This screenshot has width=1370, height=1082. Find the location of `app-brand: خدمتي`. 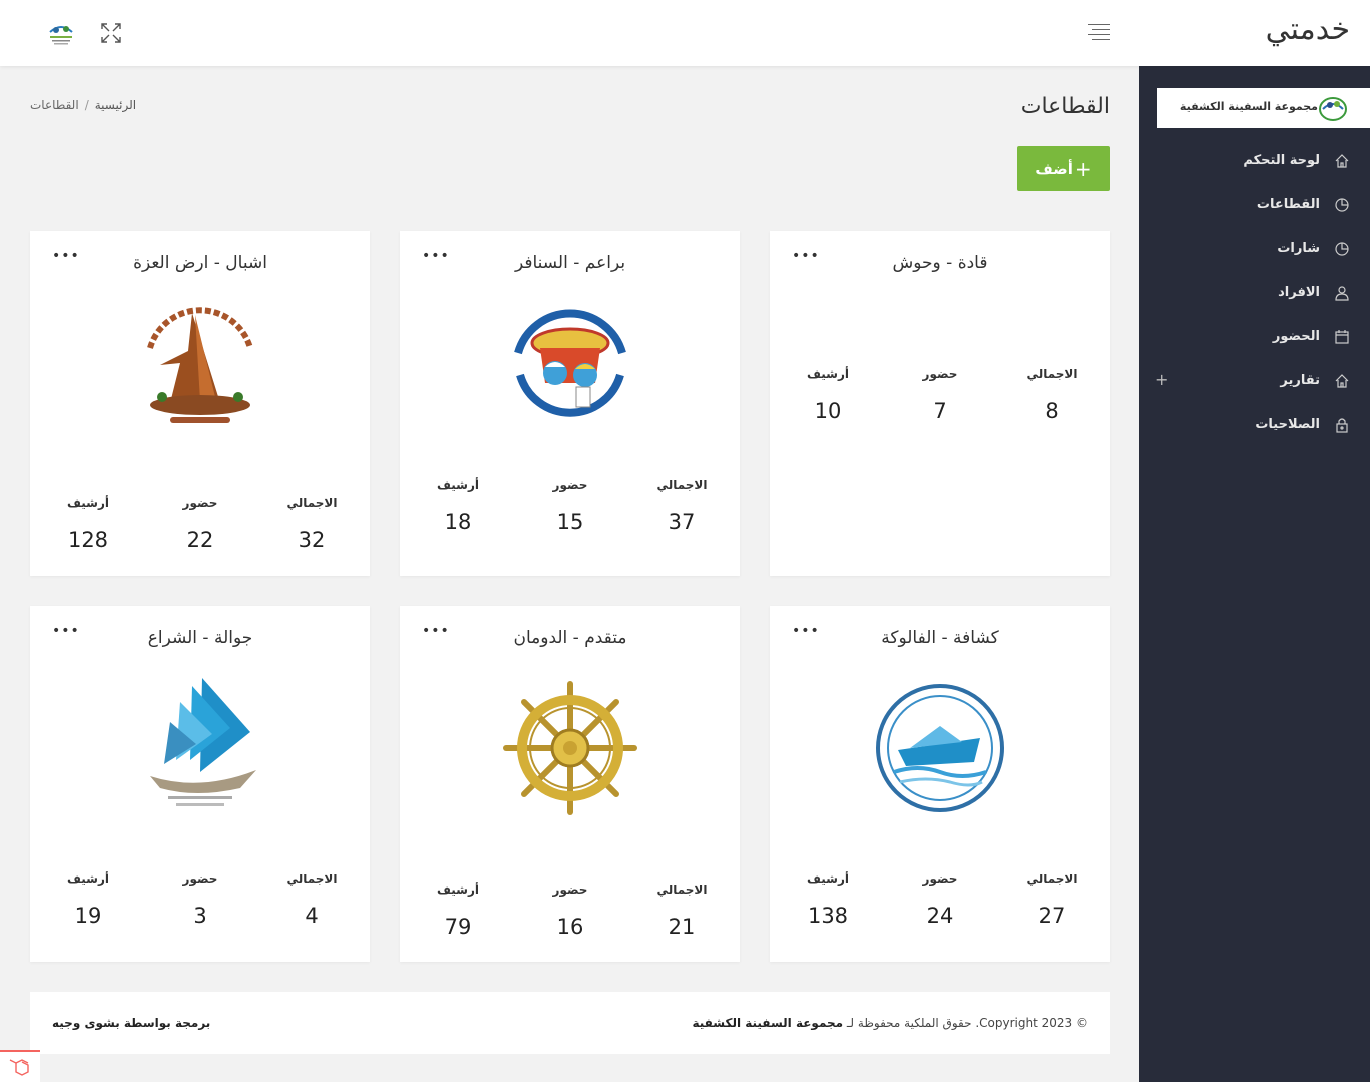

app-brand: خدمتي is located at coordinates (1308, 29).